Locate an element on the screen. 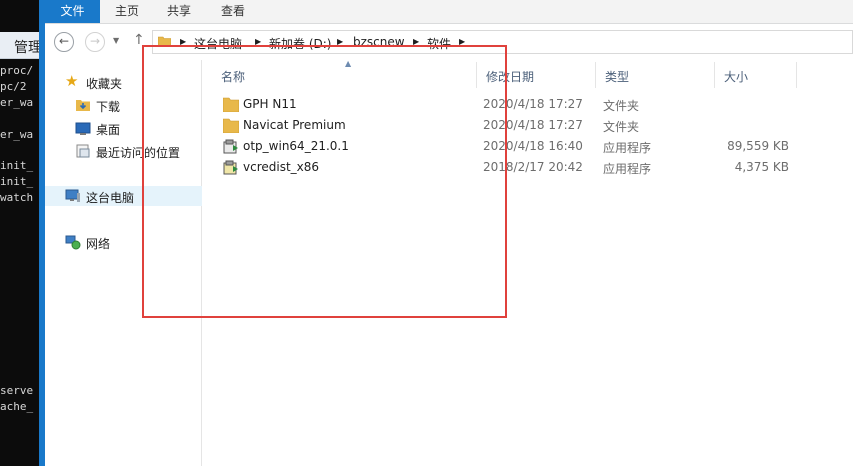 The width and height of the screenshot is (853, 466). recent-places-icon is located at coordinates (83, 151).